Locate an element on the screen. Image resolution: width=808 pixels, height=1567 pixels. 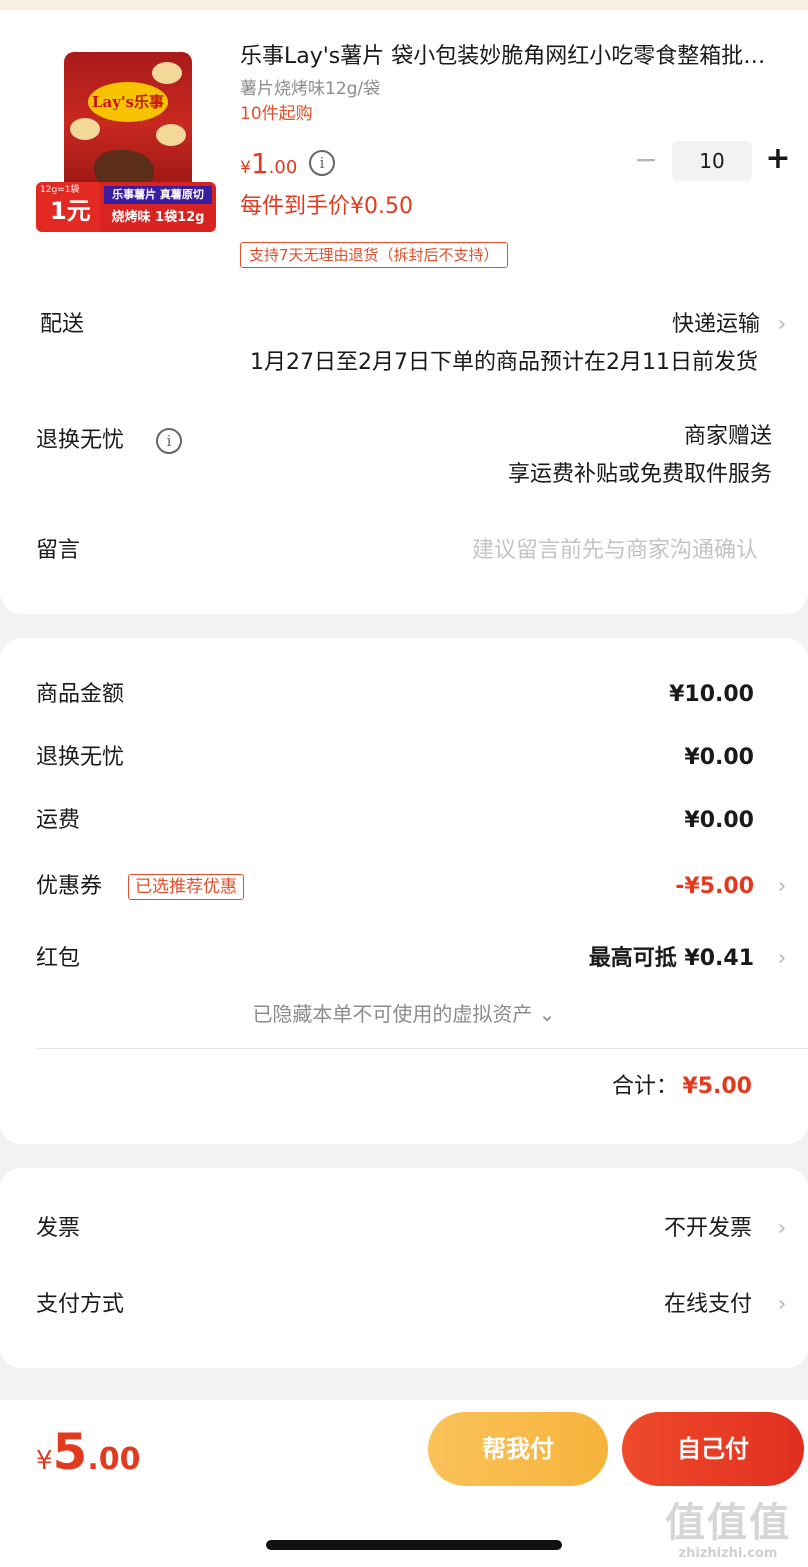
product-thumbnail: Lay's乐事 12g=1袋 1元 乐事薯片 真薯原切 烧烤味 1袋12g is located at coordinates (126, 141).